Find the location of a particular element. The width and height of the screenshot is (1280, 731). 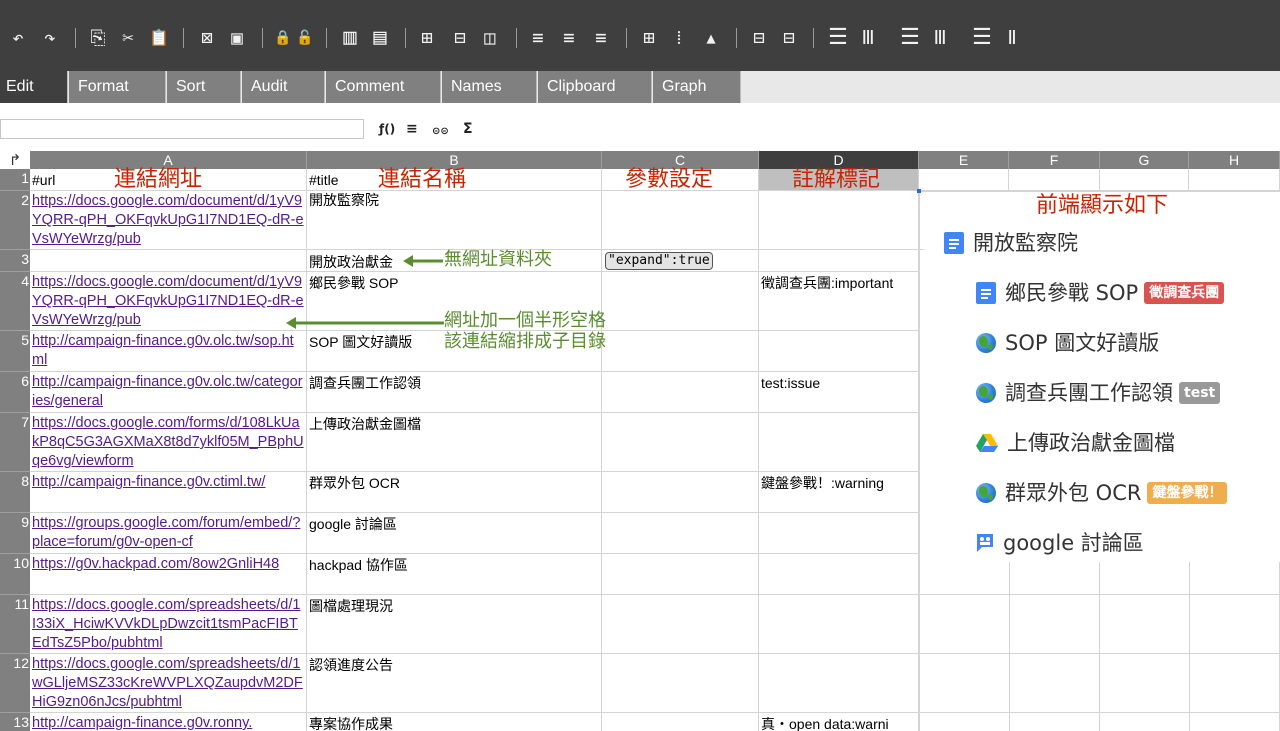

tab-audit: Audit is located at coordinates (283, 87).